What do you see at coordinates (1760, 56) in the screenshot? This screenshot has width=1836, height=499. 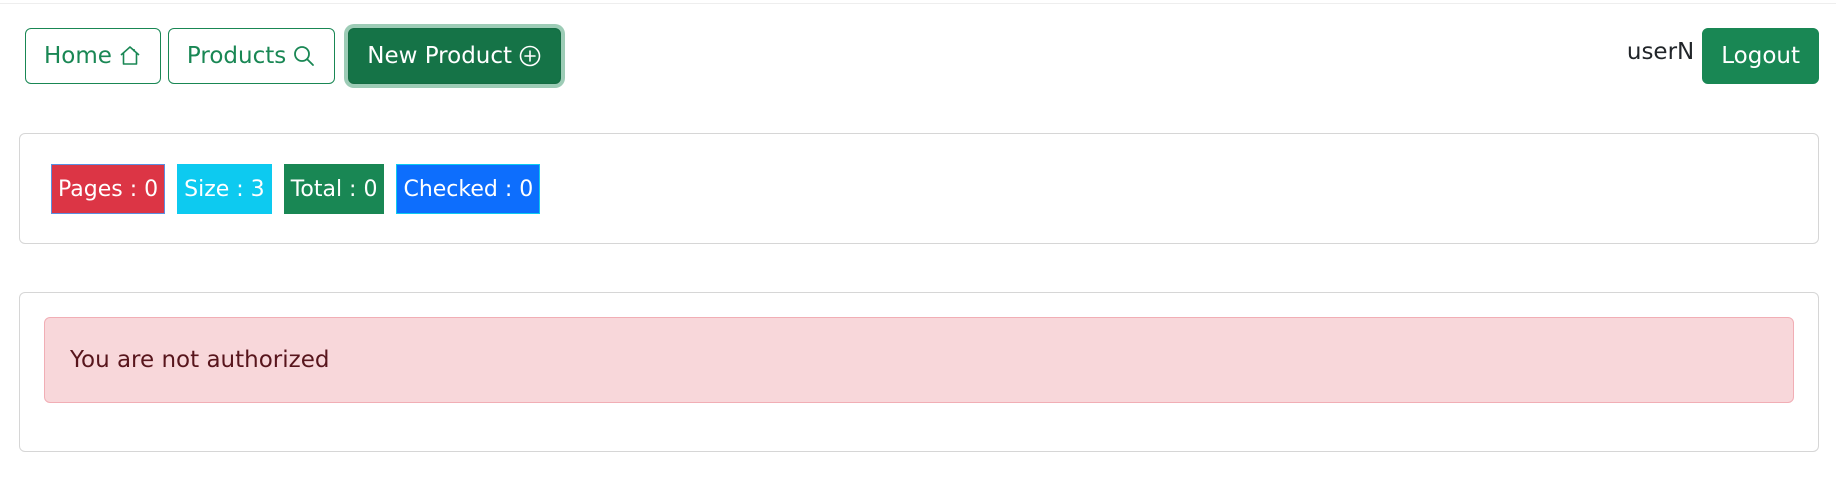 I see `logout-button: Logout` at bounding box center [1760, 56].